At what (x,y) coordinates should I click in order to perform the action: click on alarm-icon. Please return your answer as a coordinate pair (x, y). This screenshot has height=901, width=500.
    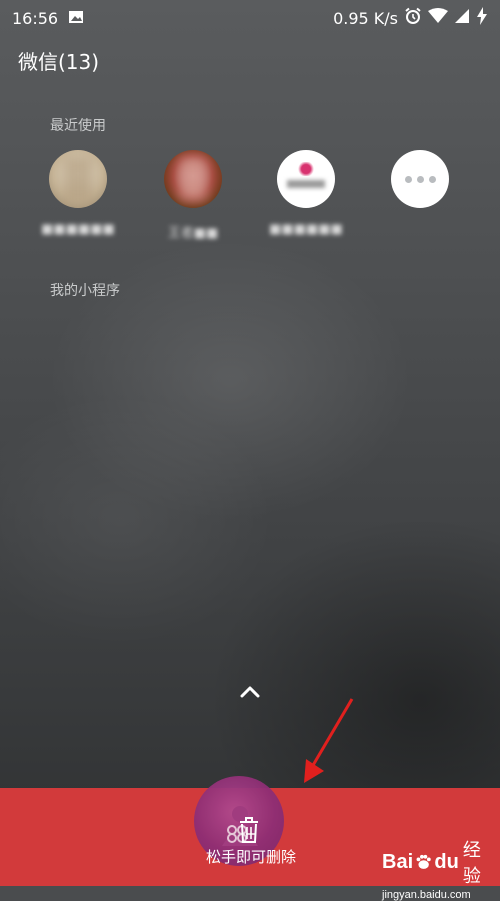
    Looking at the image, I should click on (413, 18).